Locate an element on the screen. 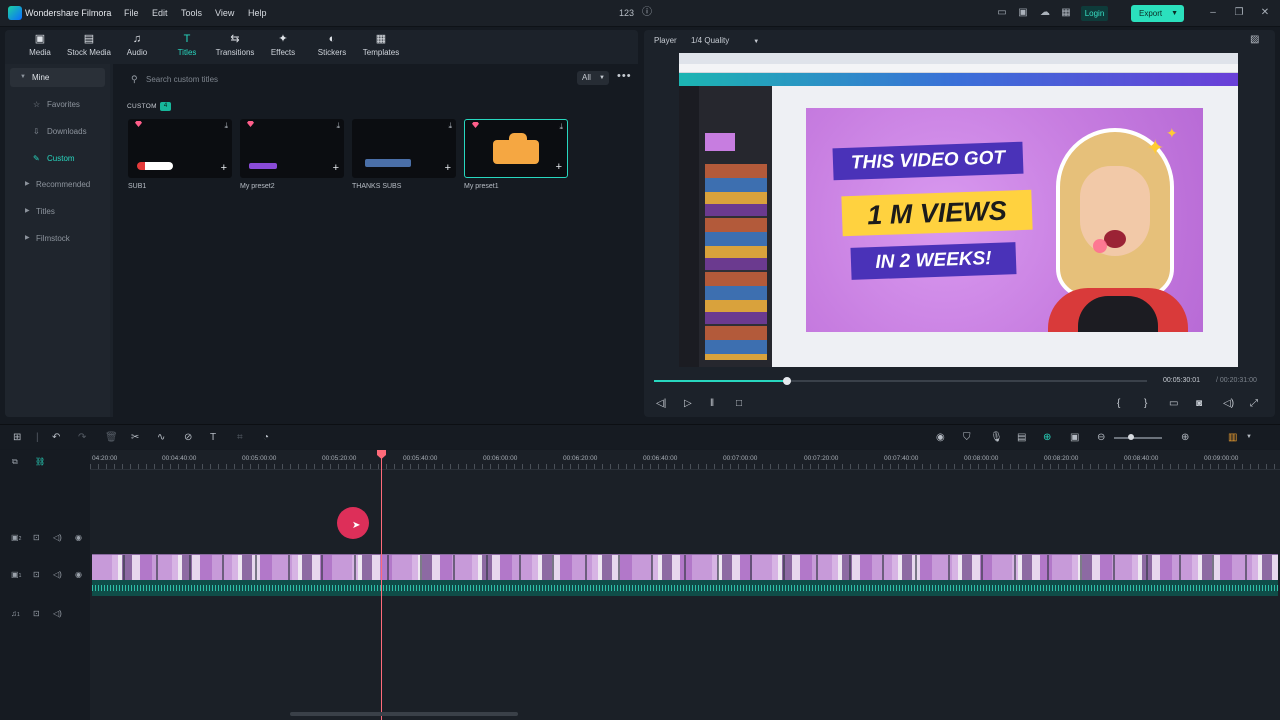 This screenshot has width=1280, height=720. mark-in-icon: { is located at coordinates (1118, 404).